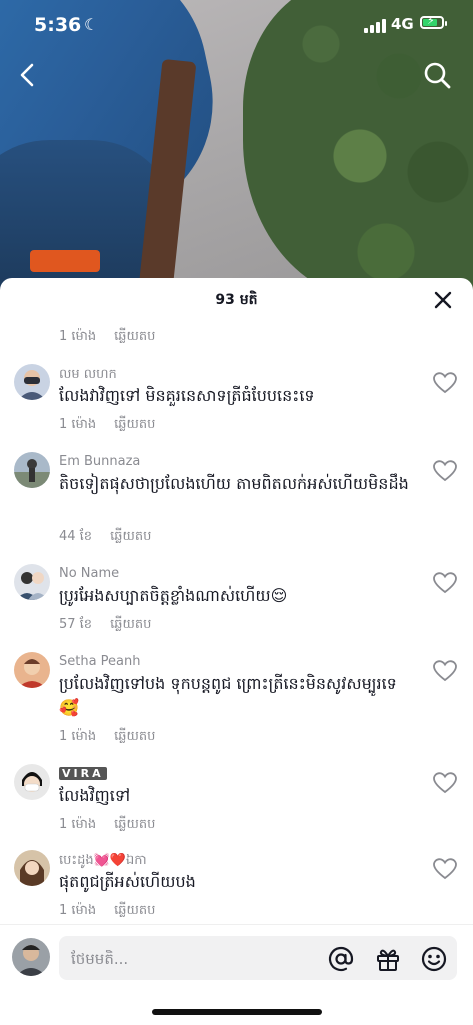 This screenshot has height=1025, width=473. I want to click on status-time: 5:36, so click(58, 25).